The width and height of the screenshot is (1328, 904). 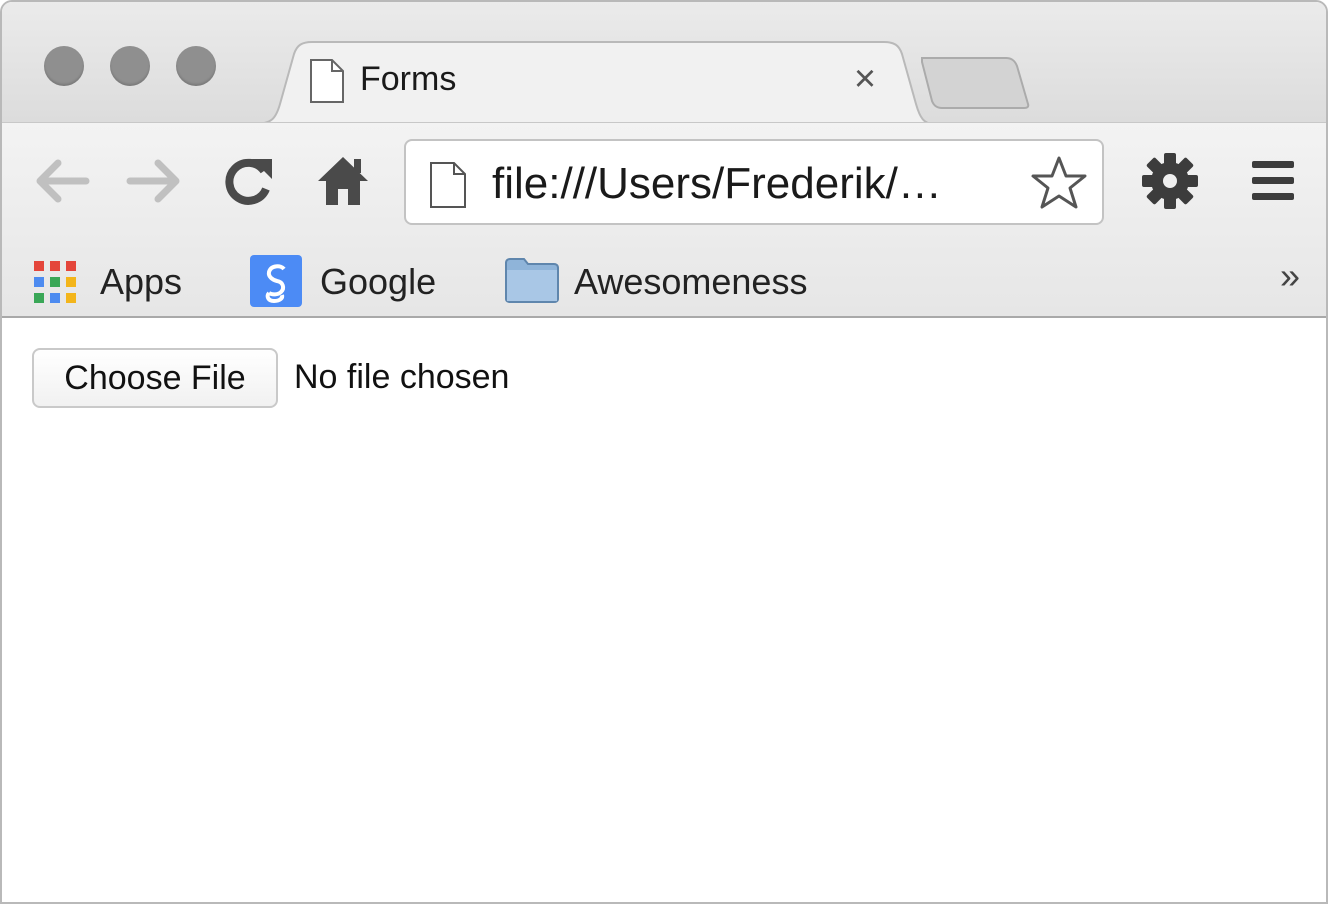 I want to click on bookmark-folder-awesomeness: Awesomeness, so click(x=674, y=279).